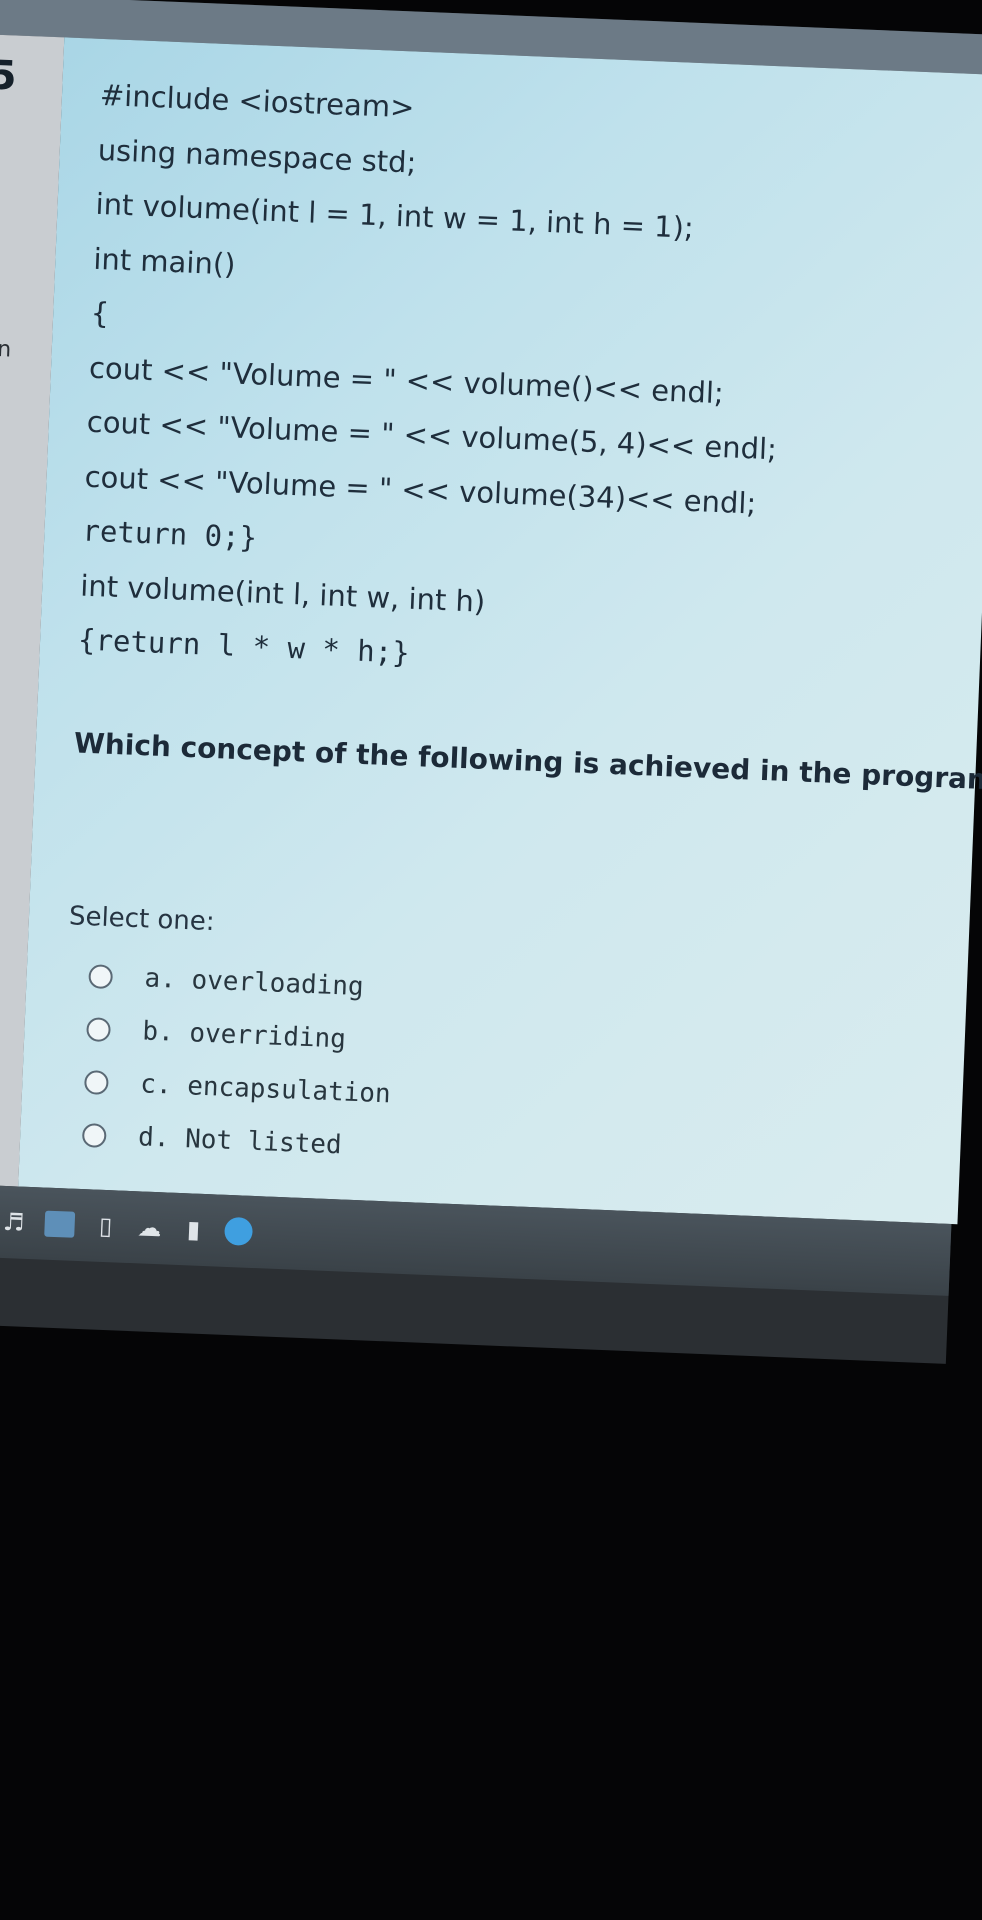  I want to click on usb-icon: ▯, so click(105, 1226).